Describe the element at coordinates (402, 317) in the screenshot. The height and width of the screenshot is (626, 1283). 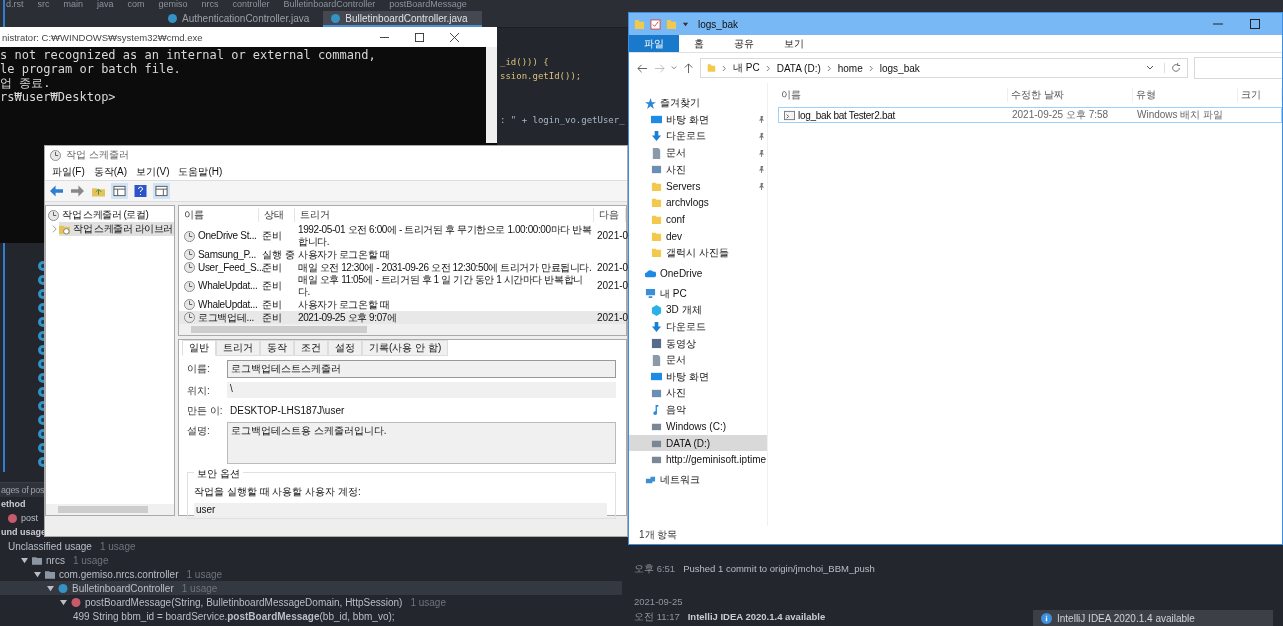
I see `task-row: 로그백업테... 준비 2021-09-25 오후 9:07에 2021-0` at that location.